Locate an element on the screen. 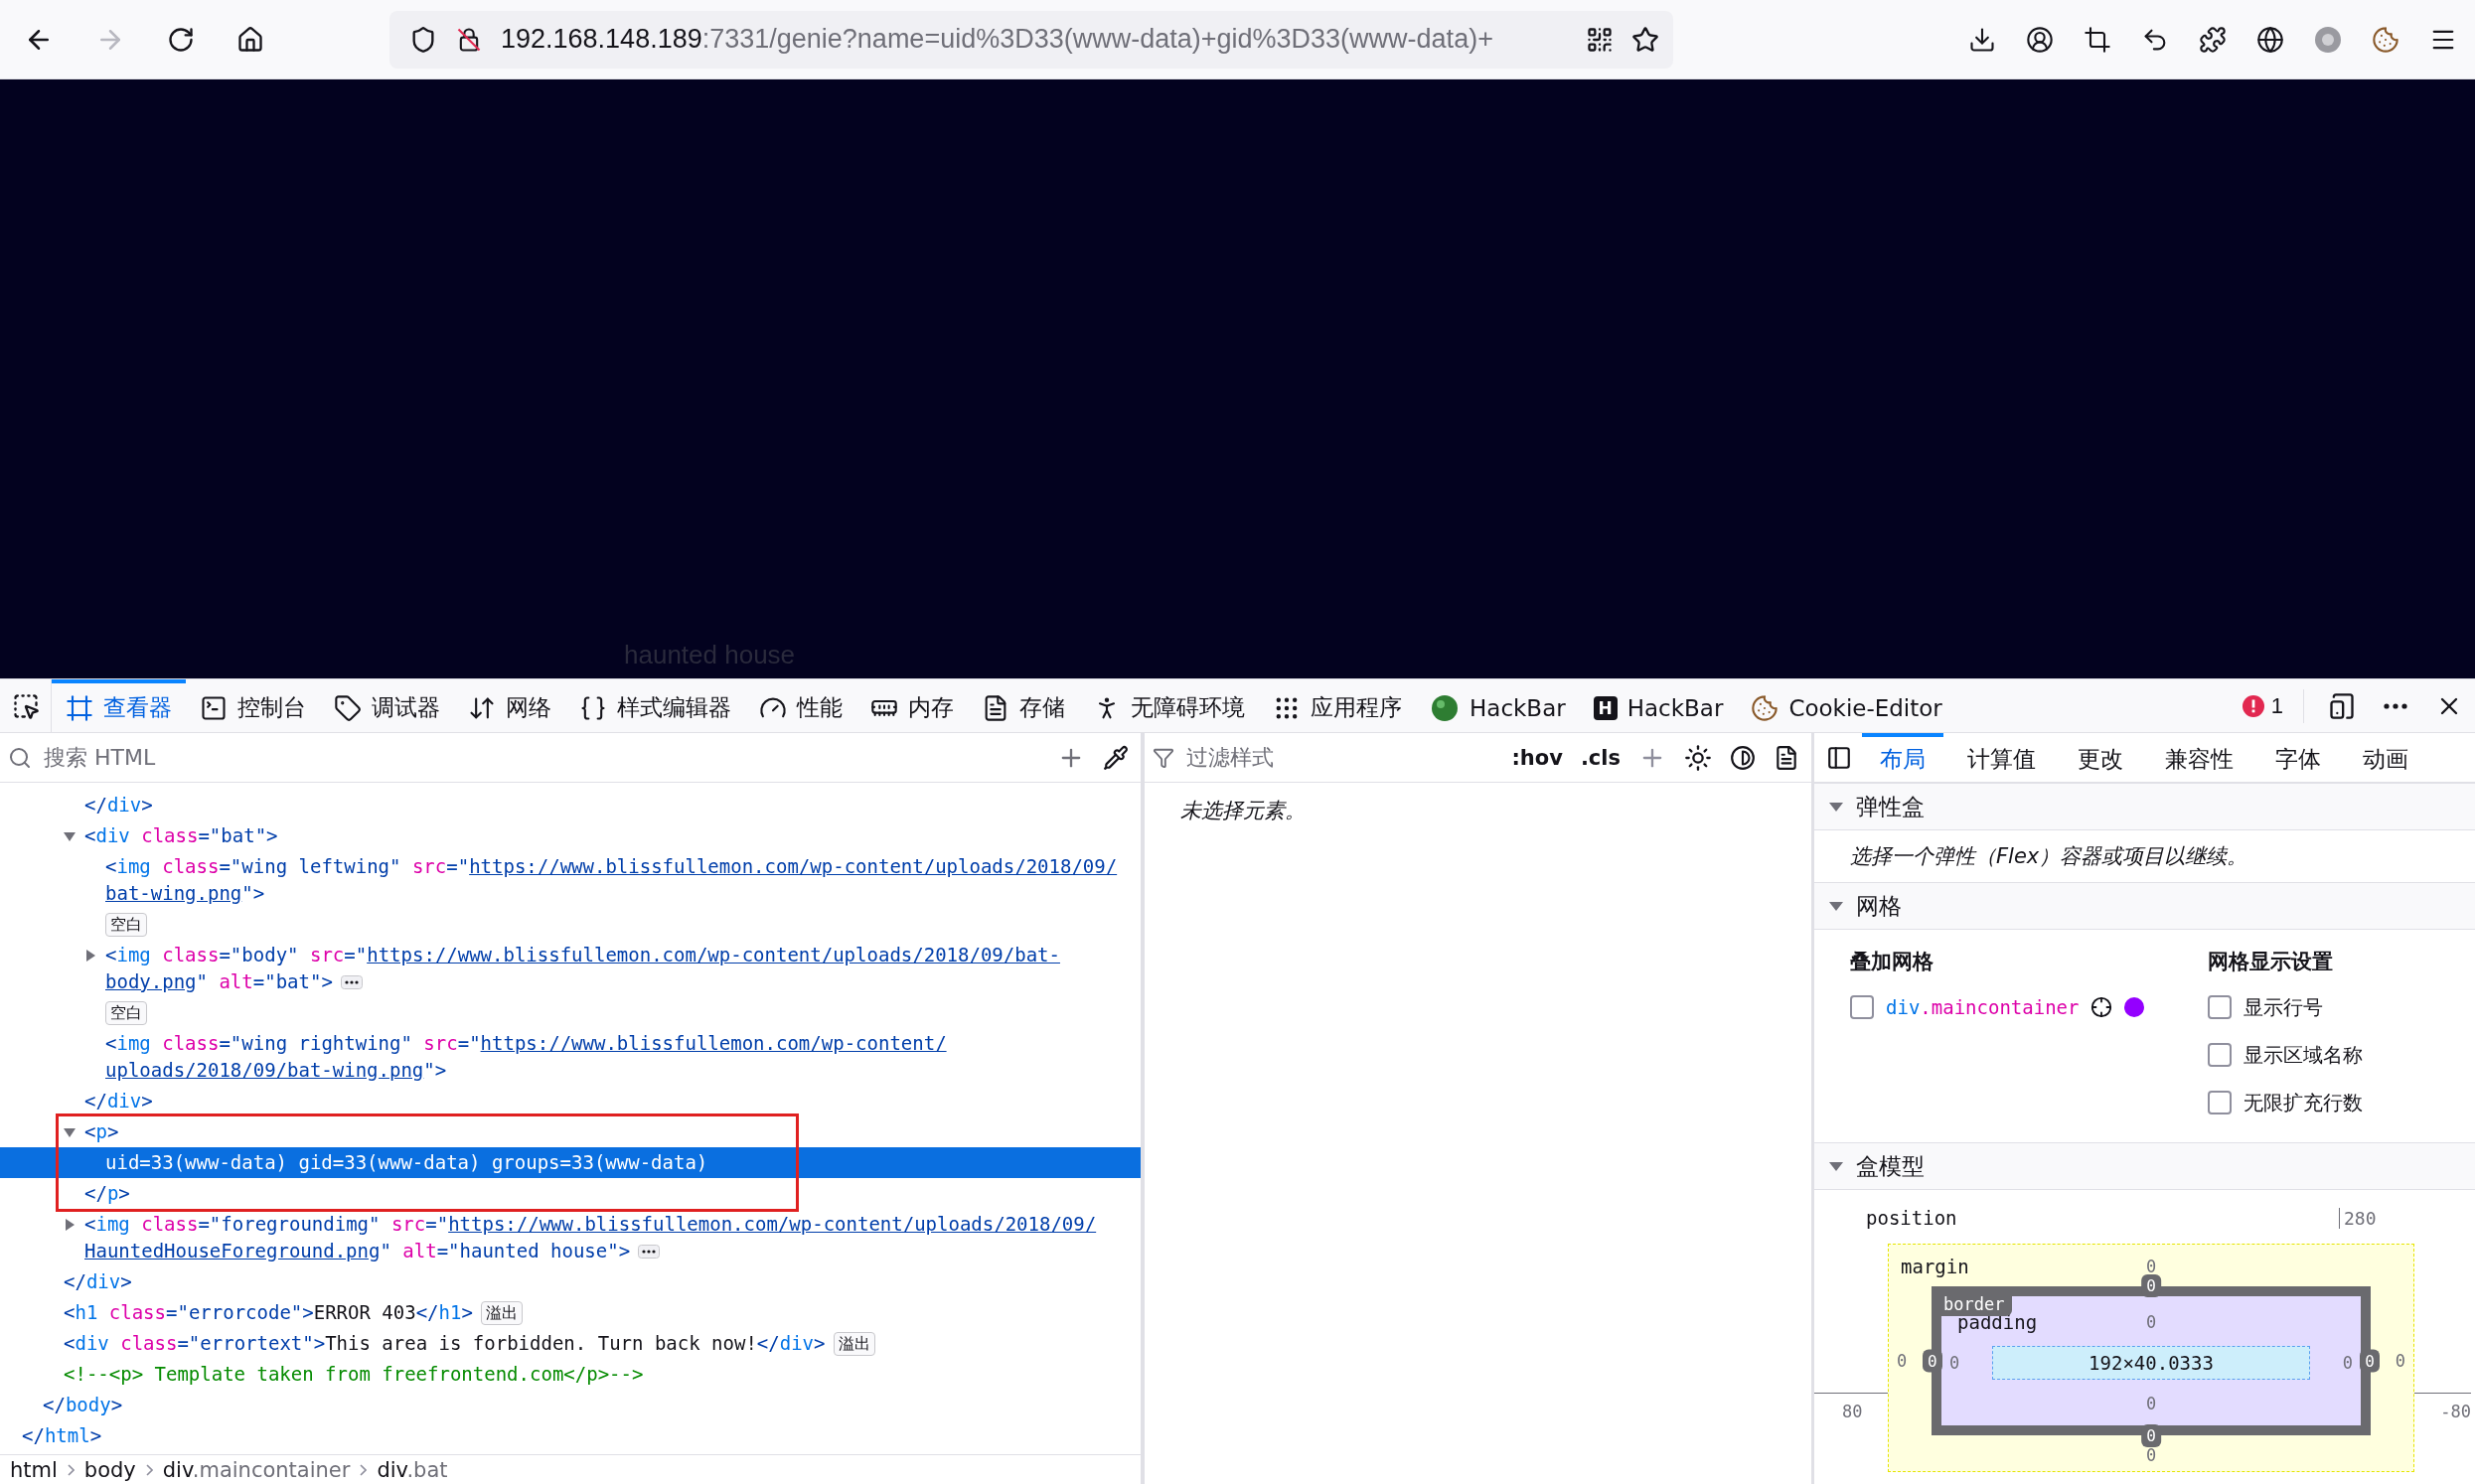 This screenshot has height=1484, width=2475. crop-icon is located at coordinates (2098, 39).